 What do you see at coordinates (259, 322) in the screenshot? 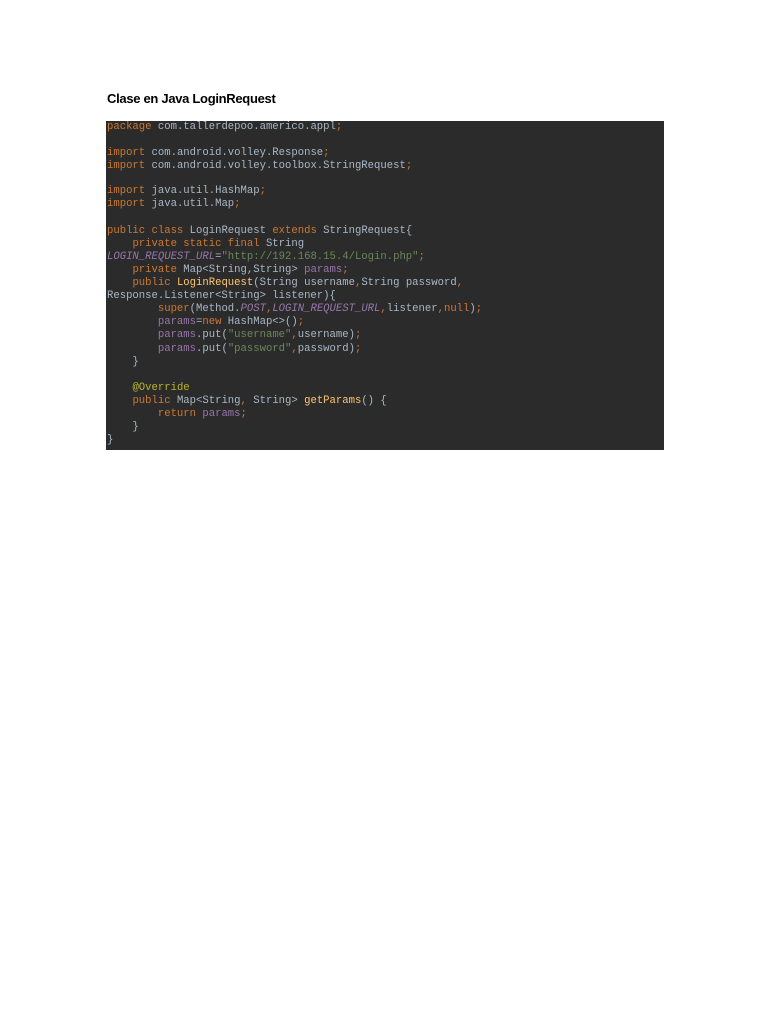
I see `code-token: HashMap<>()` at bounding box center [259, 322].